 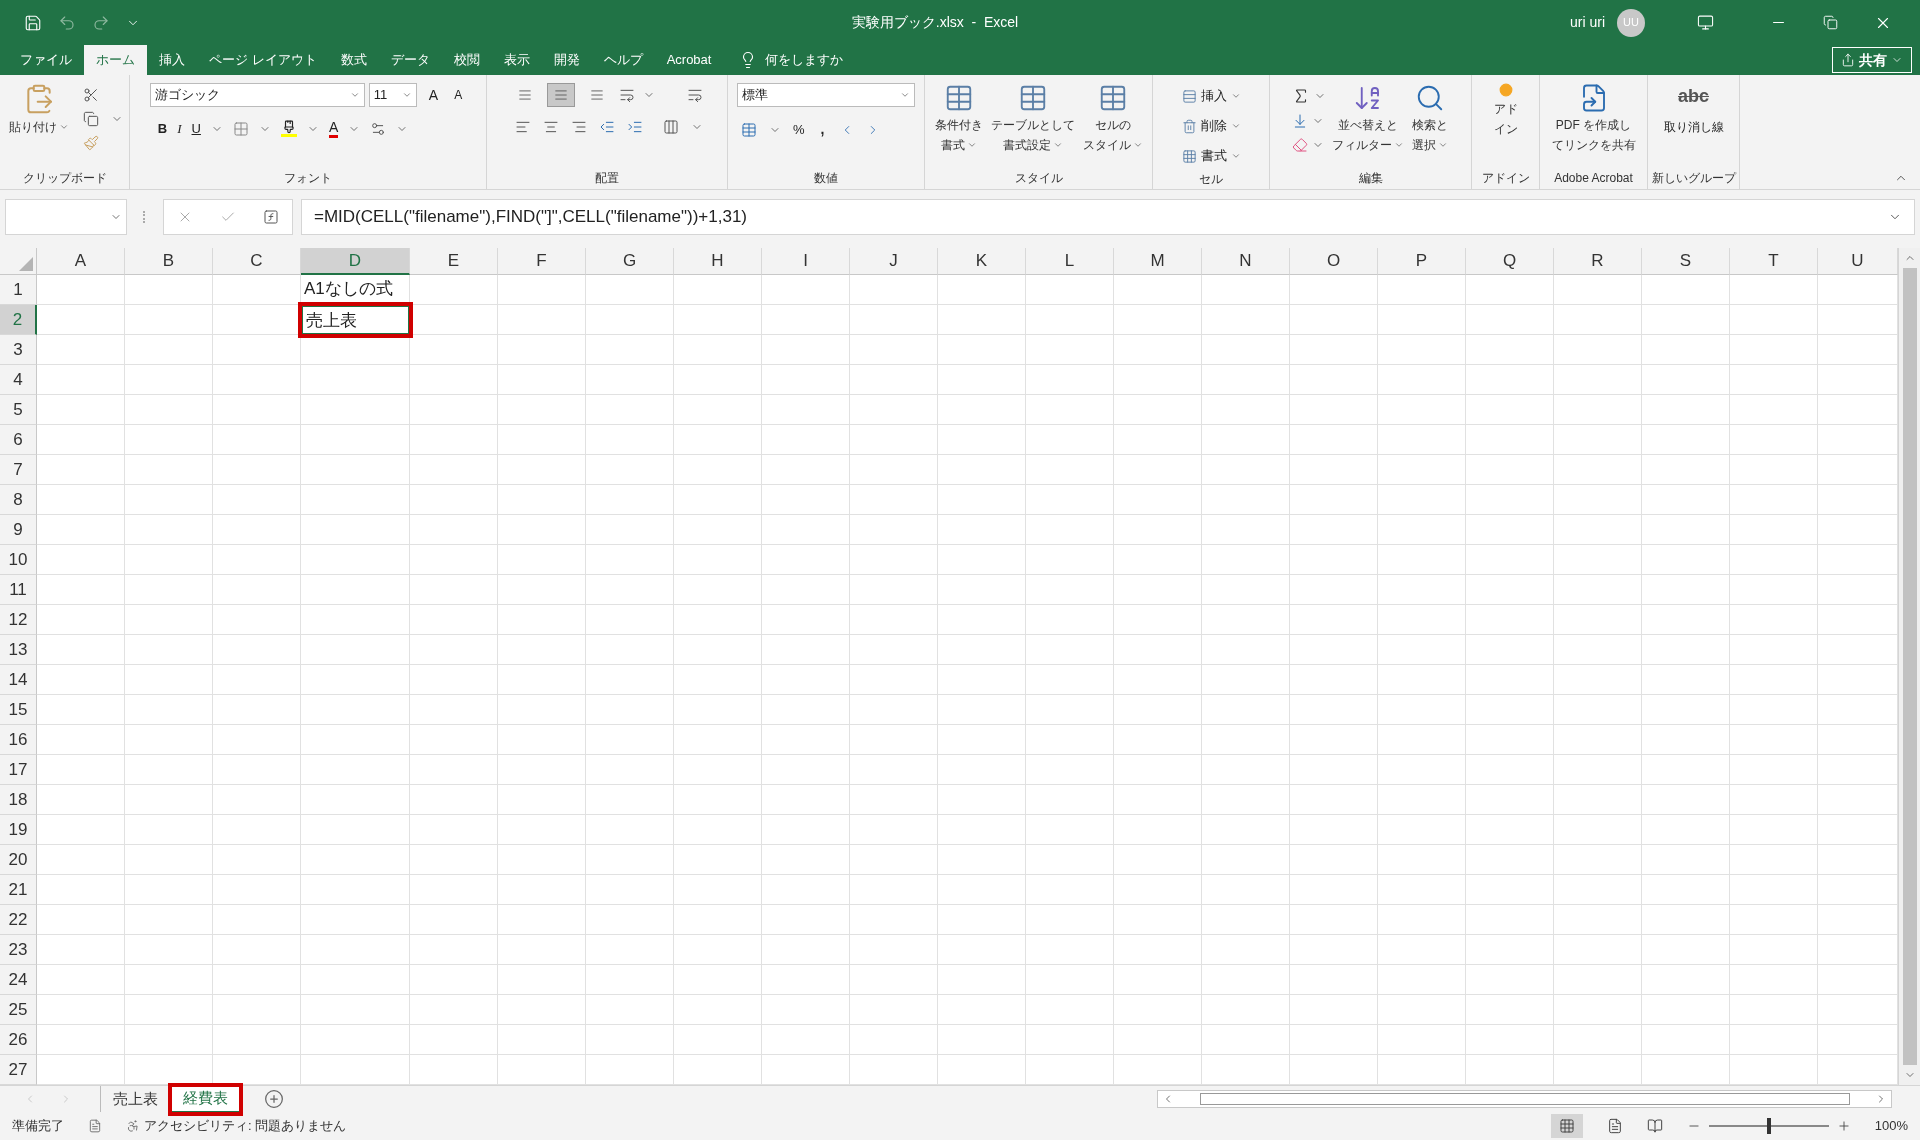 What do you see at coordinates (18, 890) in the screenshot?
I see `row-header: 21` at bounding box center [18, 890].